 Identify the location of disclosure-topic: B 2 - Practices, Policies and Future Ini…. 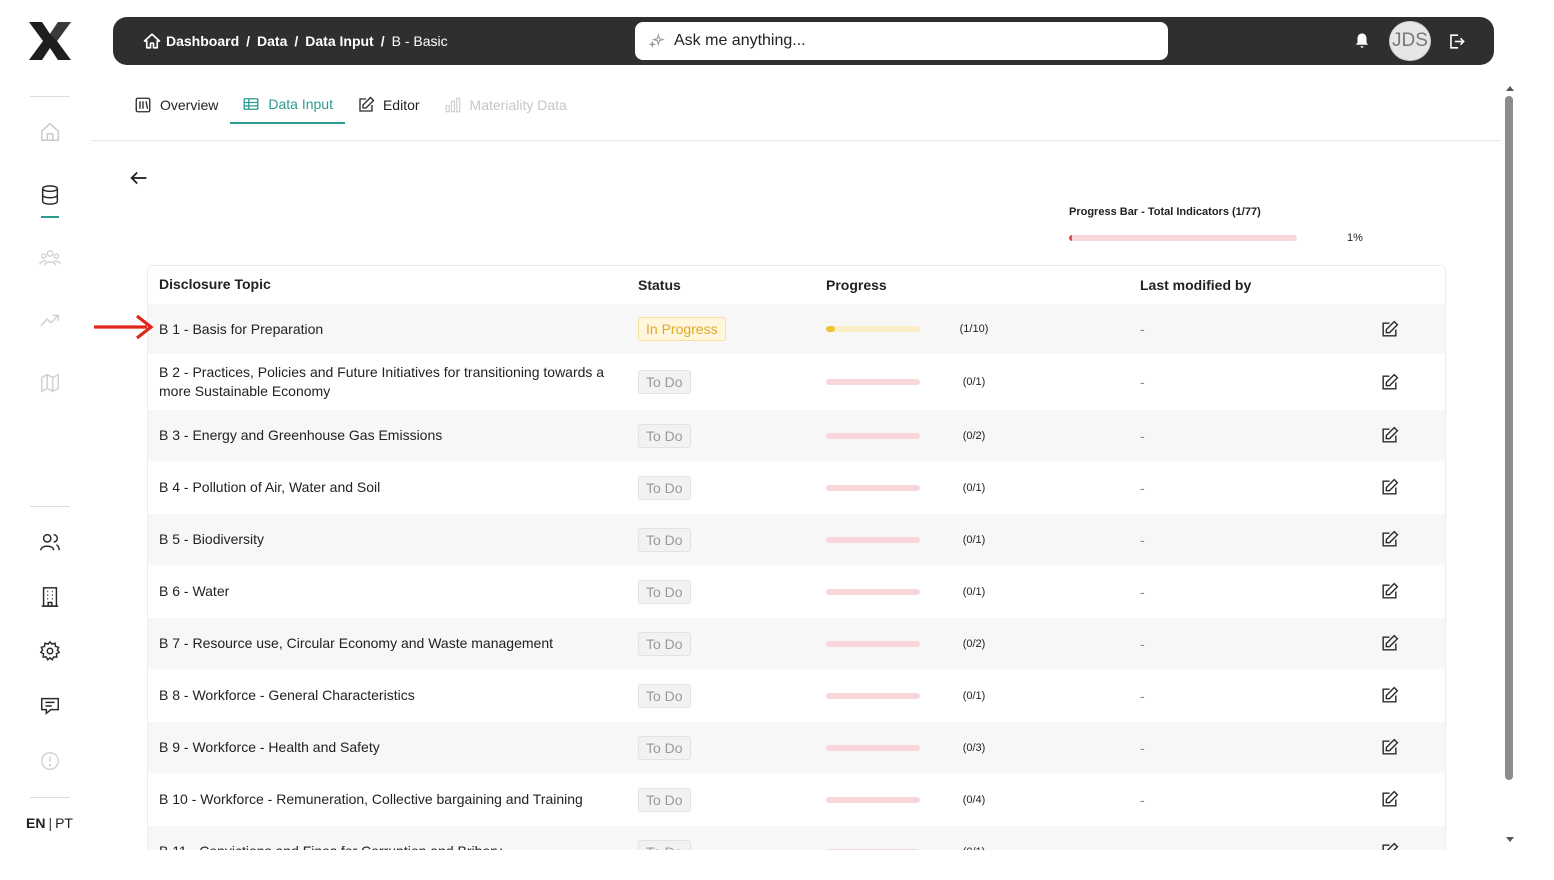
(393, 382).